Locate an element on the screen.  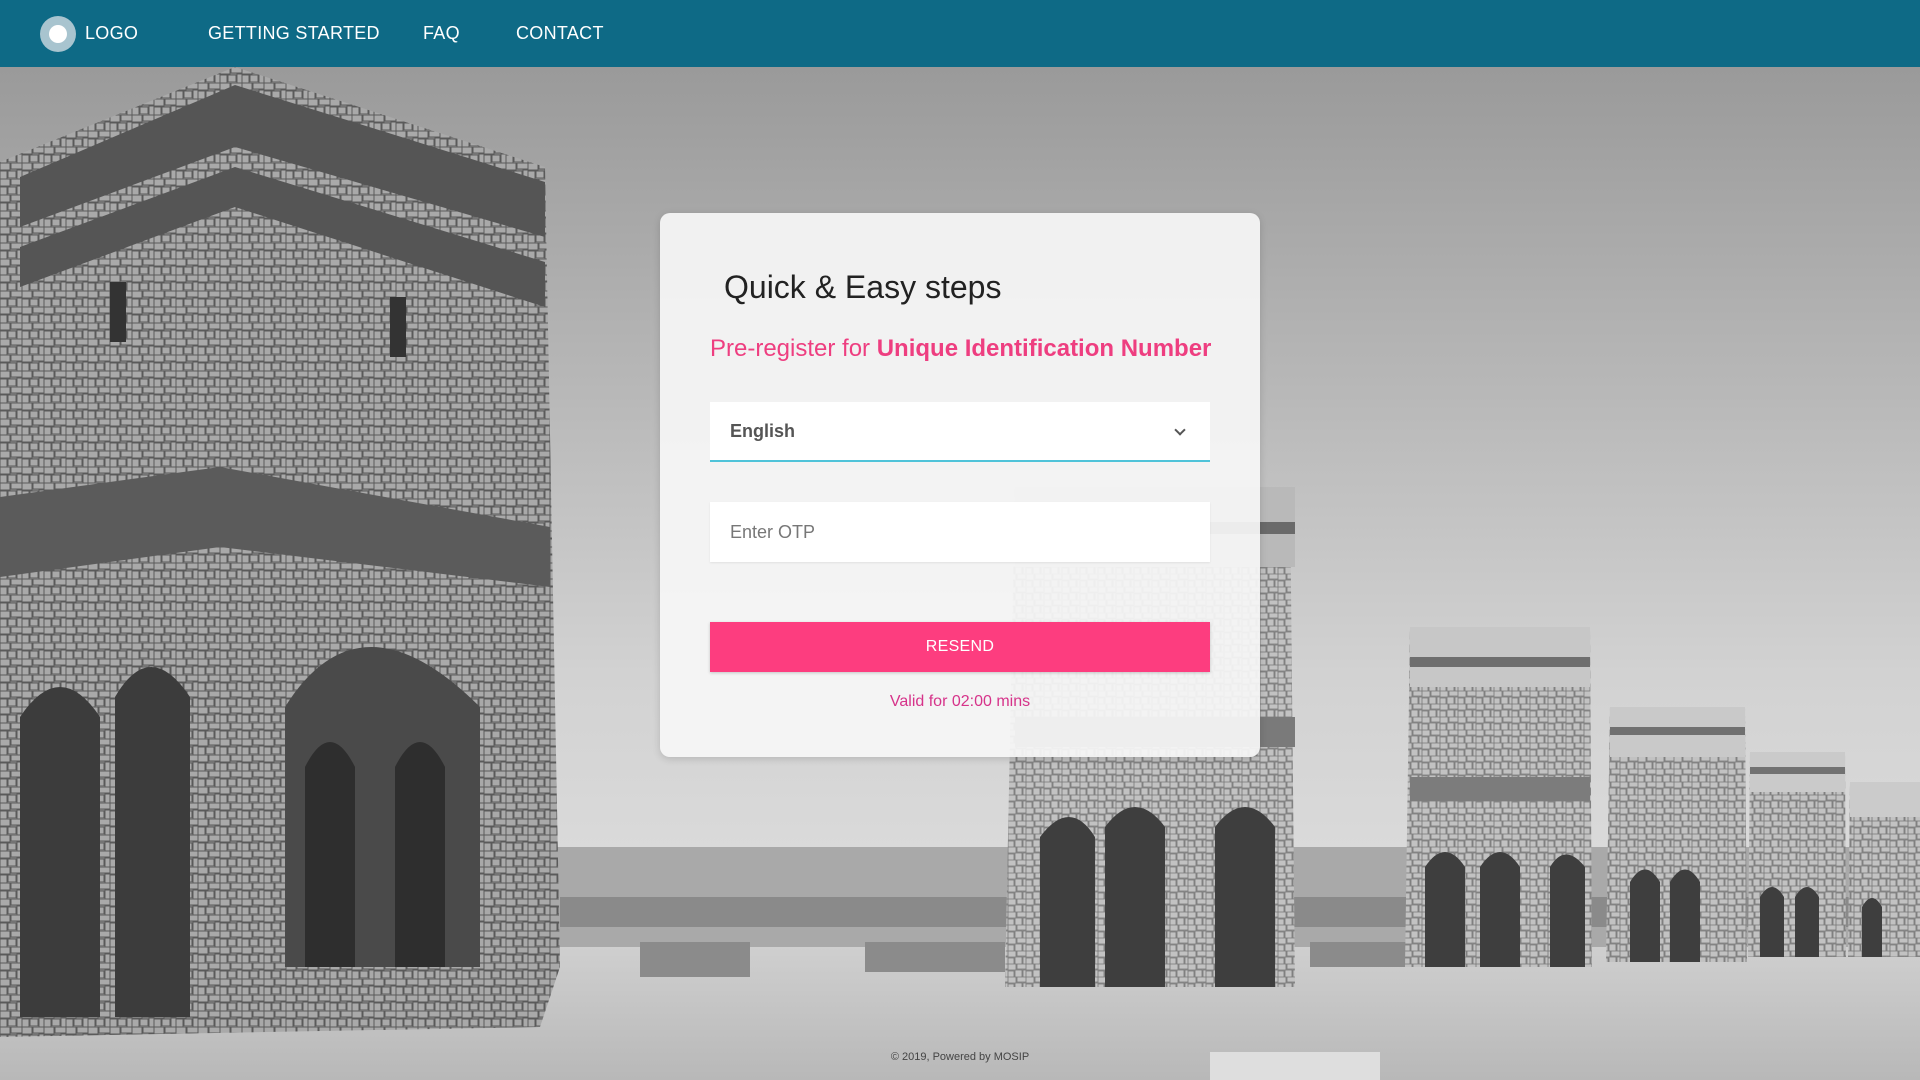
subtitle-prefix: Pre-register for is located at coordinates (790, 348).